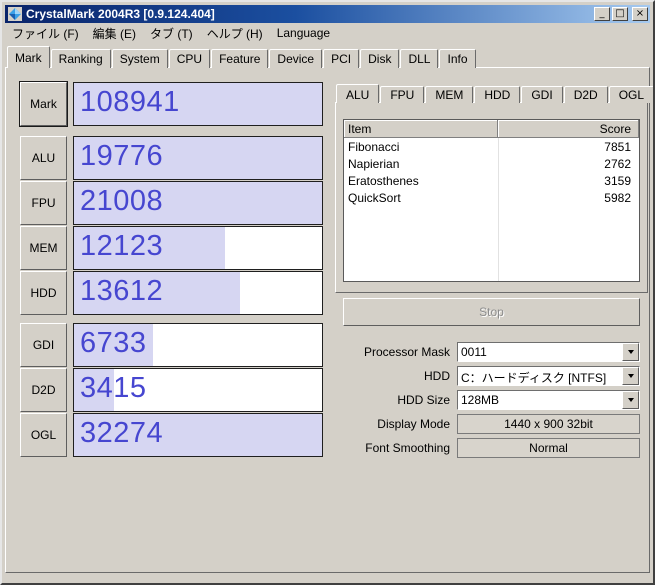 This screenshot has width=655, height=585. I want to click on menu-tab: タブ (T), so click(171, 33).